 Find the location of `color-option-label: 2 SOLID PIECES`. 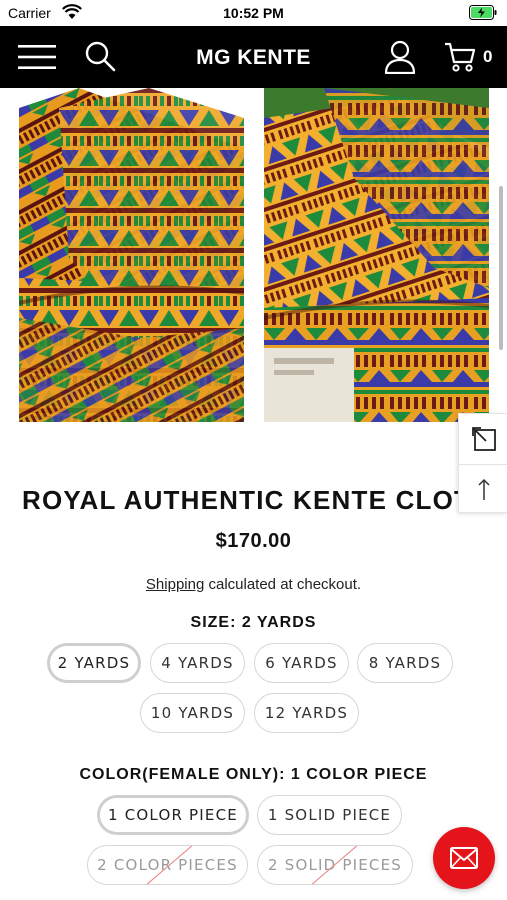

color-option-label: 2 SOLID PIECES is located at coordinates (335, 865).